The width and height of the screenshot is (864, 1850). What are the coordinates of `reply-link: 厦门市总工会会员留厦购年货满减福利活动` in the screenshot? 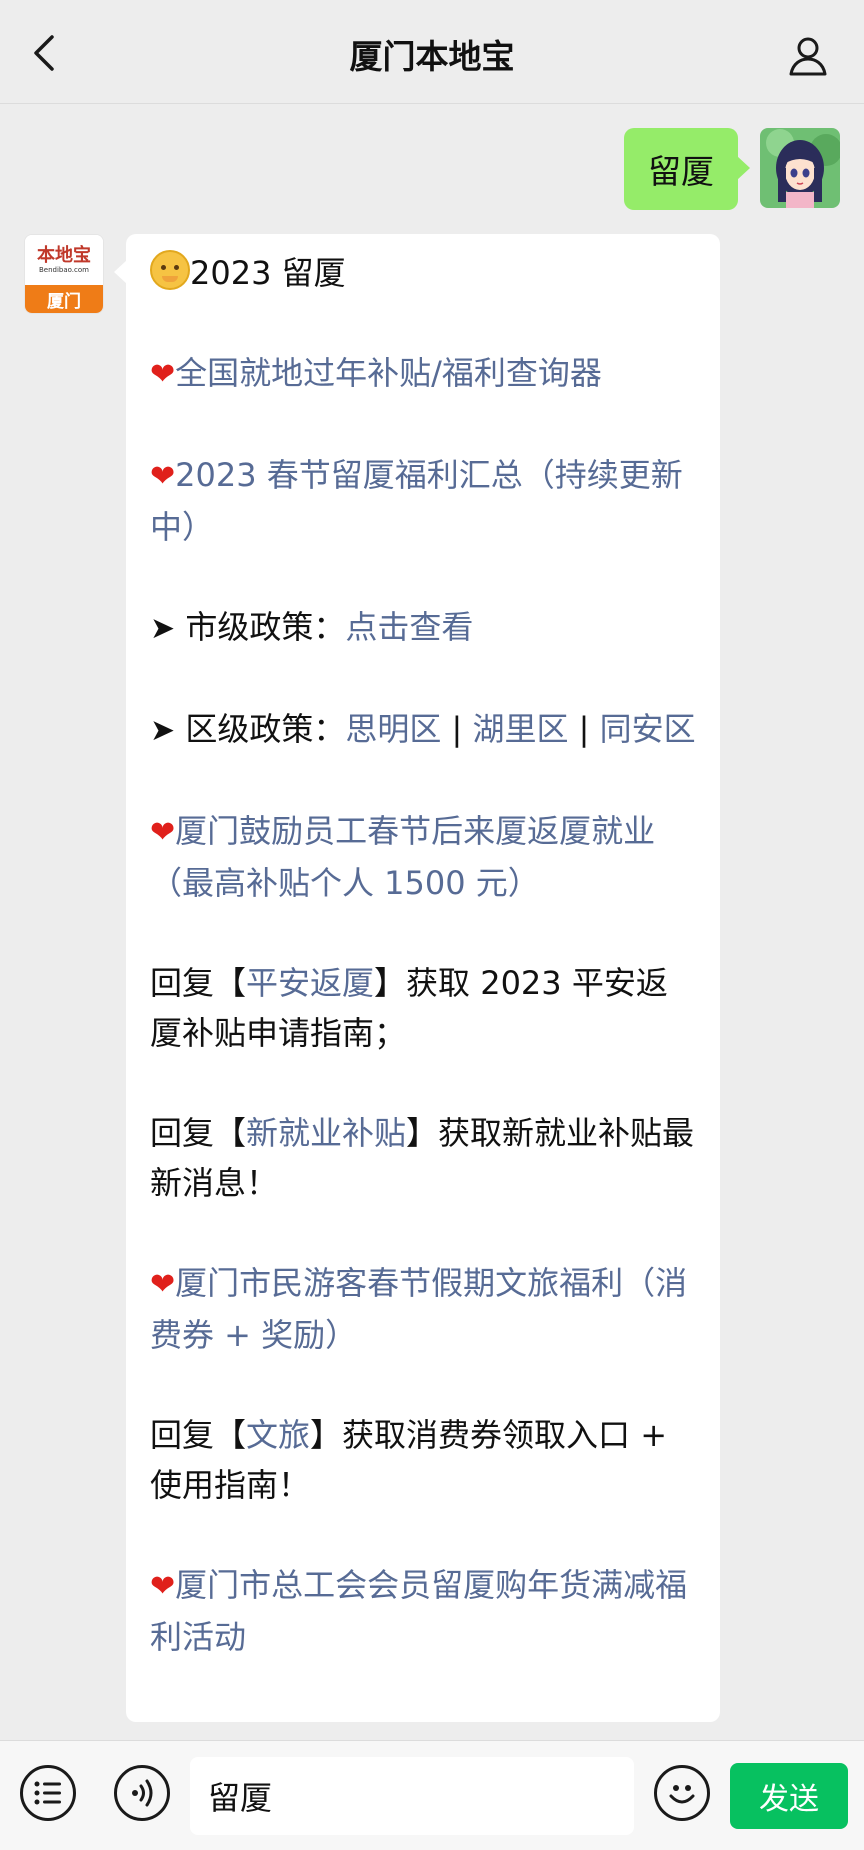 It's located at (418, 1611).